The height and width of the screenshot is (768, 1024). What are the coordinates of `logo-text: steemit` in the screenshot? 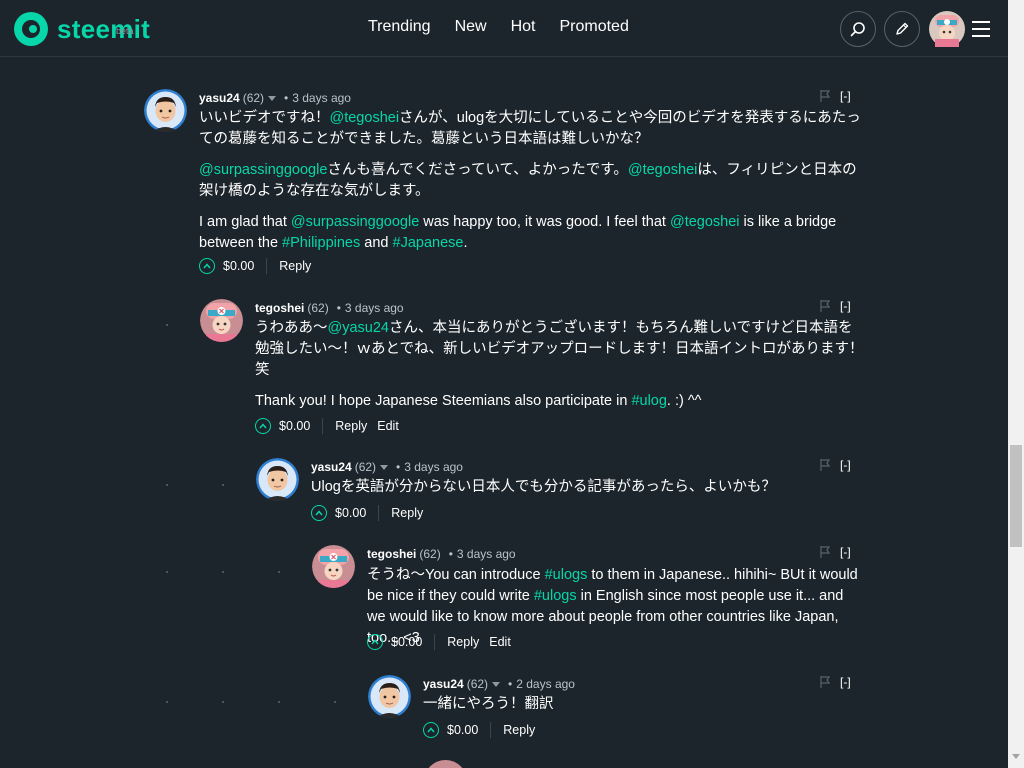 It's located at (104, 29).